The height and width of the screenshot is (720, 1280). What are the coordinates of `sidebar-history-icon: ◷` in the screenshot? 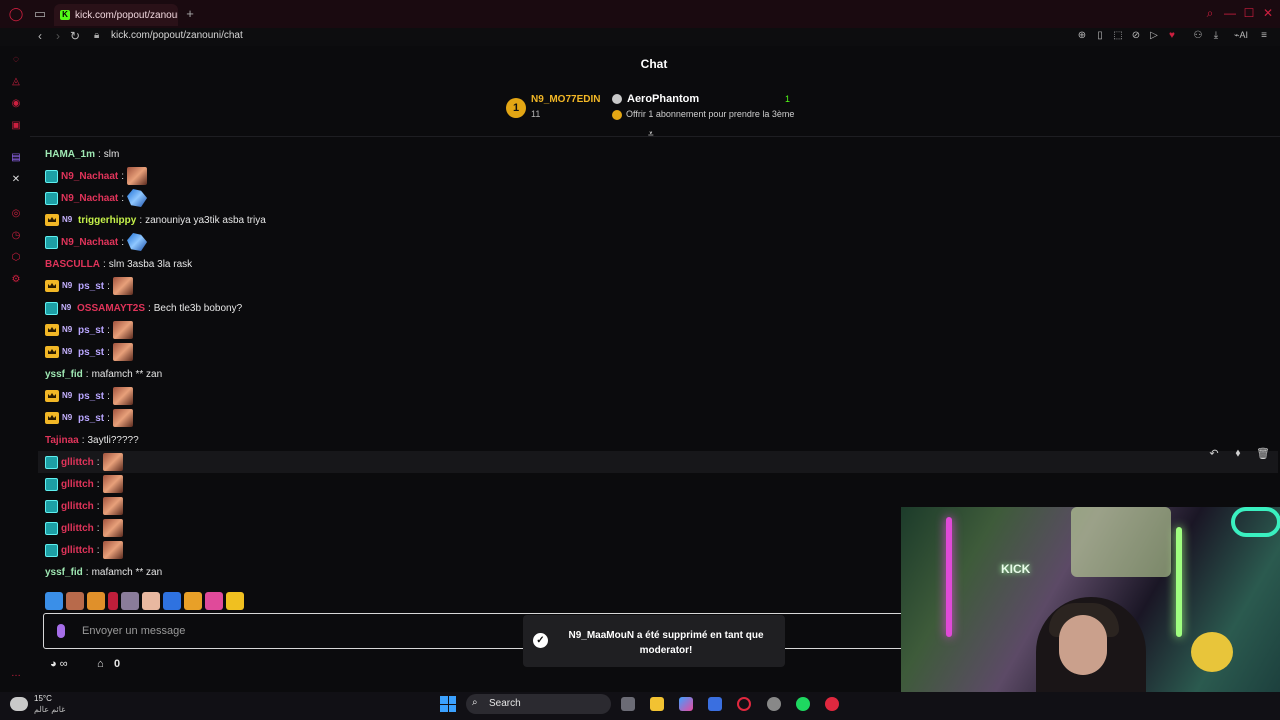 It's located at (16, 236).